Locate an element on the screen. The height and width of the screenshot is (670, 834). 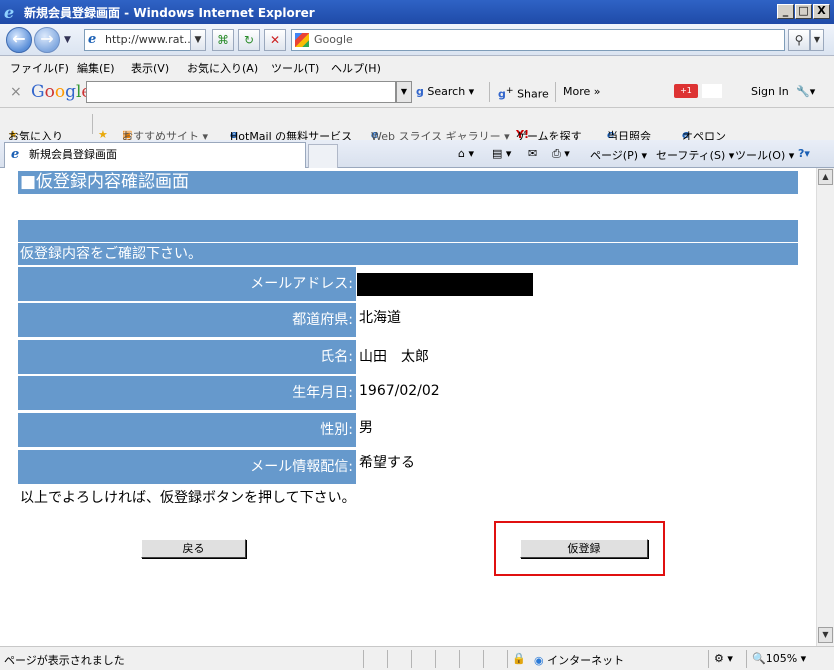
tab-current: e 新規会員登録画面 is located at coordinates (155, 155).